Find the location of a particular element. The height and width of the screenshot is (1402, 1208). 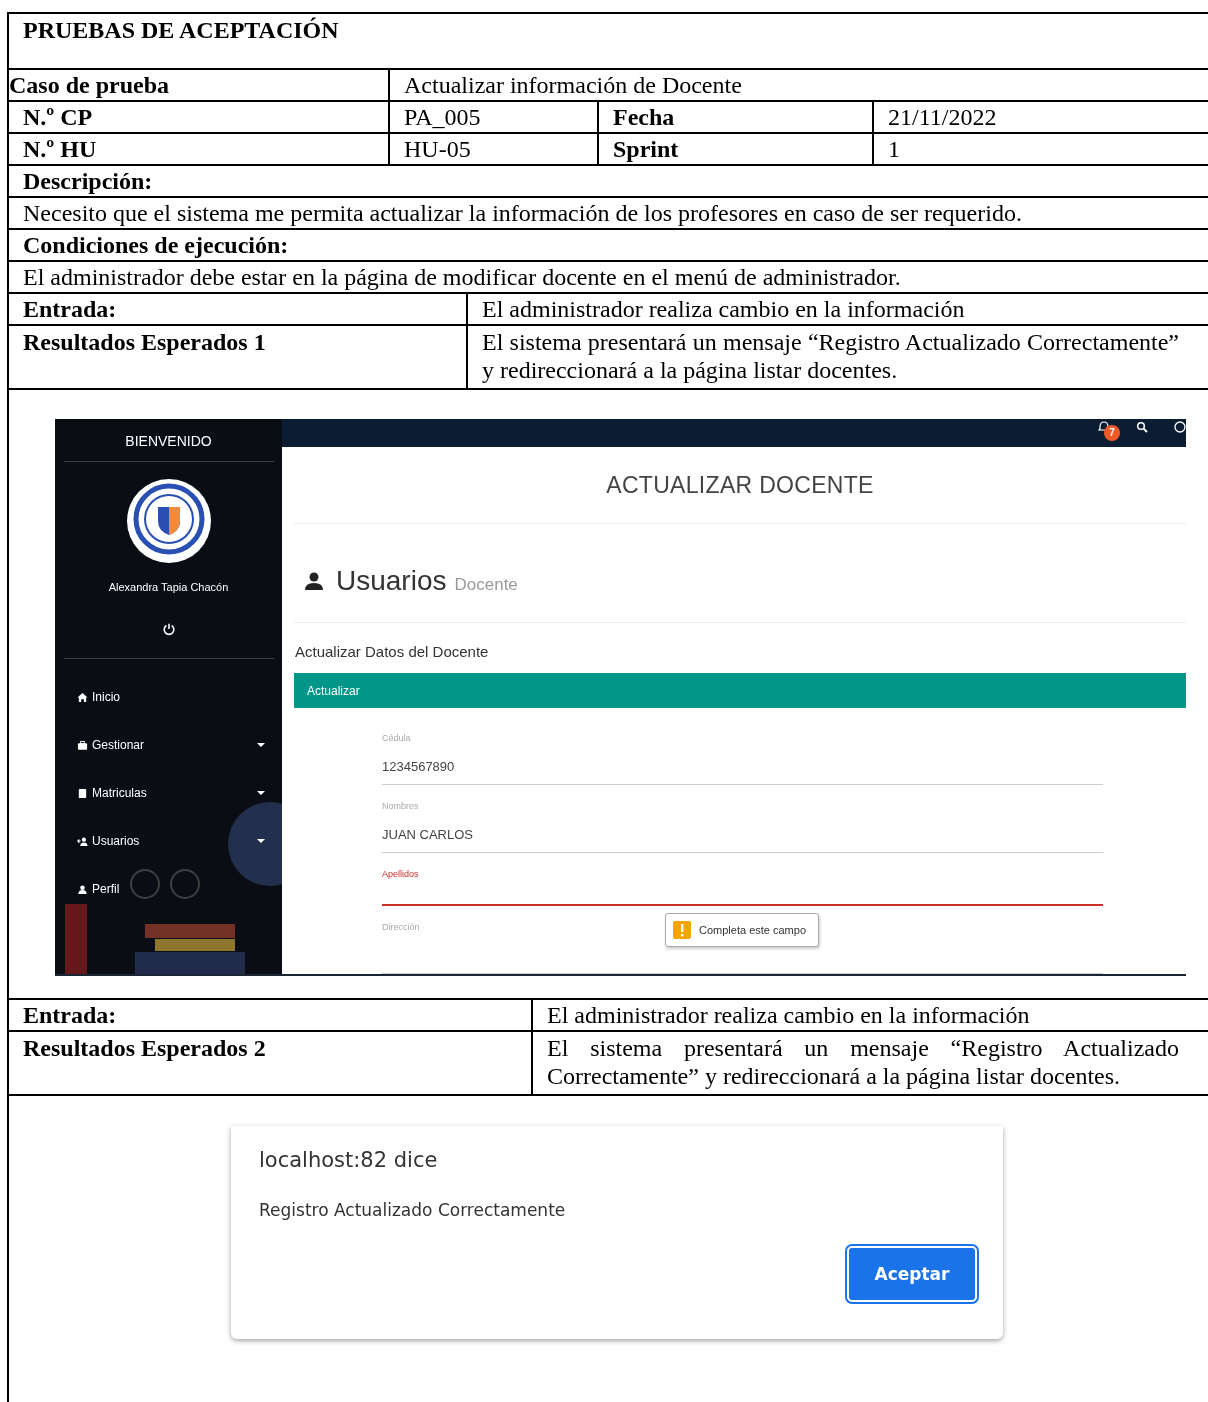

page-title: ACTUALIZAR DOCENTE is located at coordinates (740, 484).